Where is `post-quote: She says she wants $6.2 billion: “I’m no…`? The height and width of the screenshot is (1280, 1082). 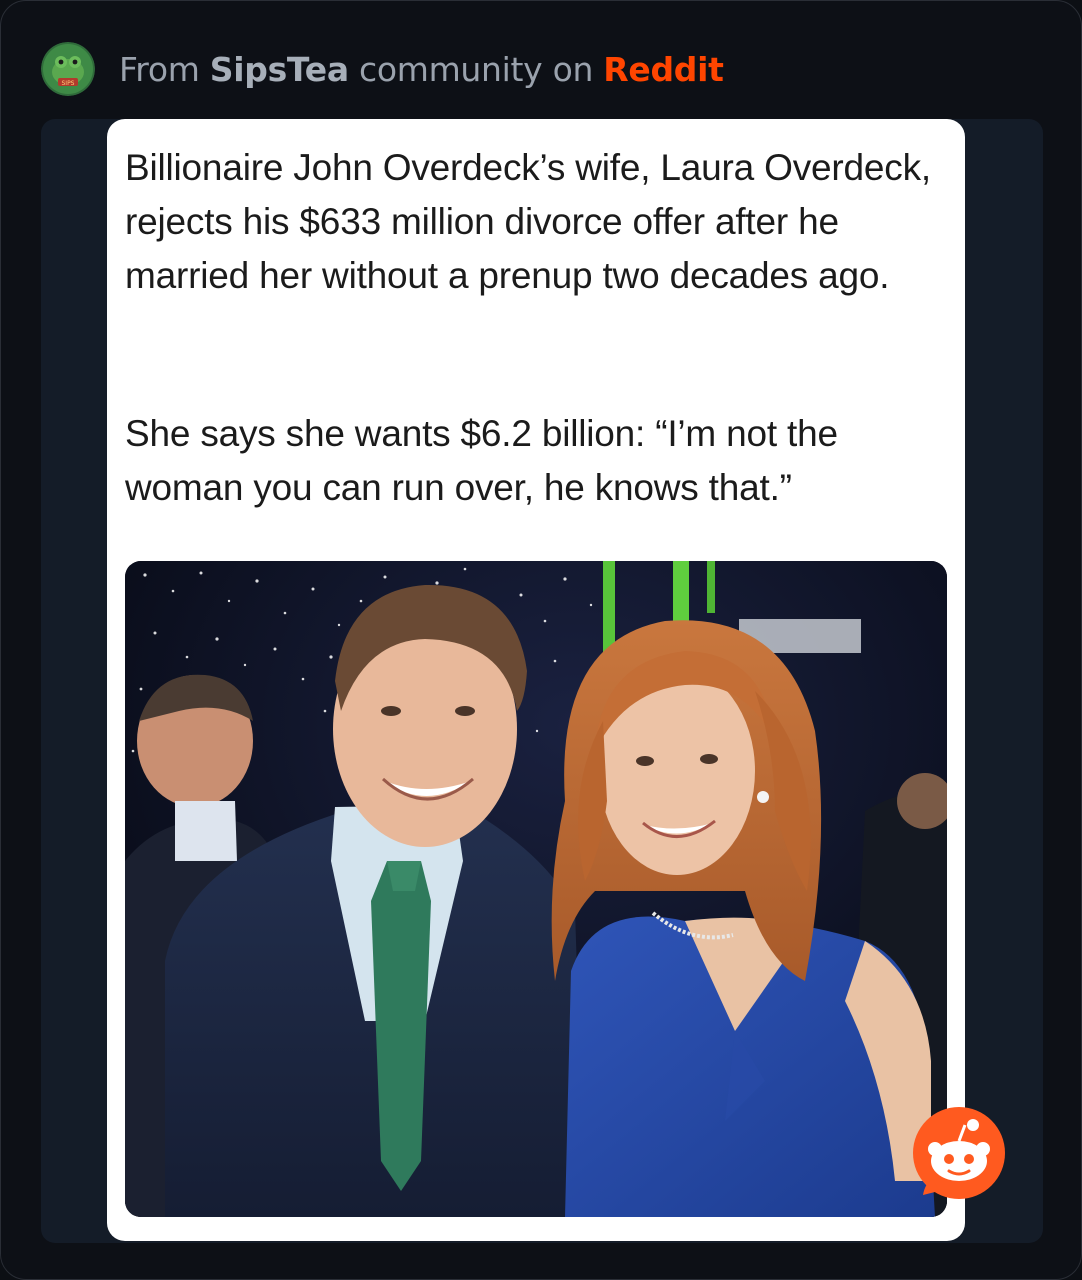 post-quote: She says she wants $6.2 billion: “I’m no… is located at coordinates (481, 460).